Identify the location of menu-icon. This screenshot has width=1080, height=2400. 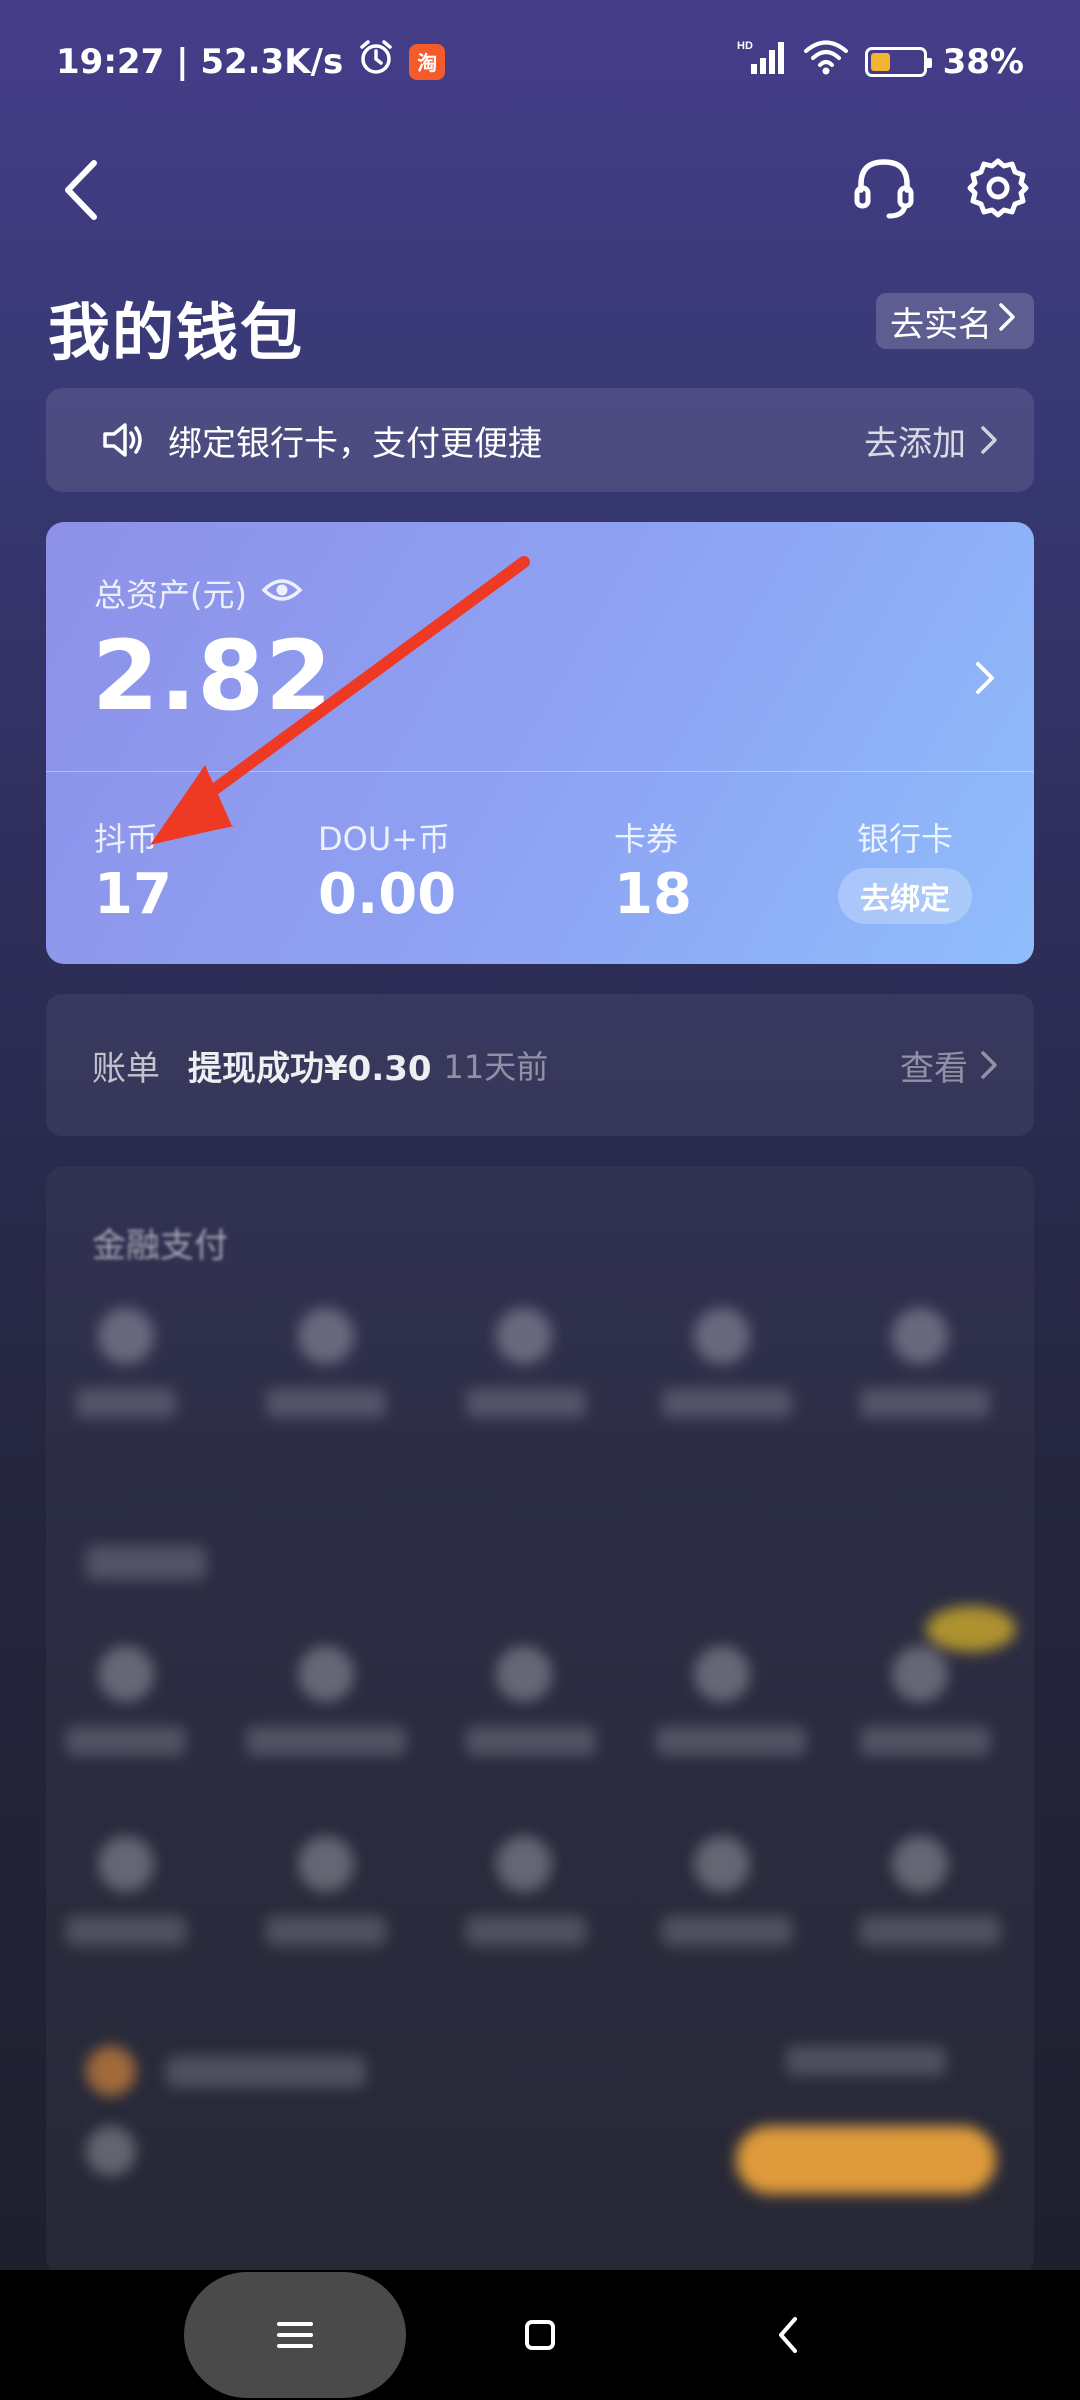
(295, 2335).